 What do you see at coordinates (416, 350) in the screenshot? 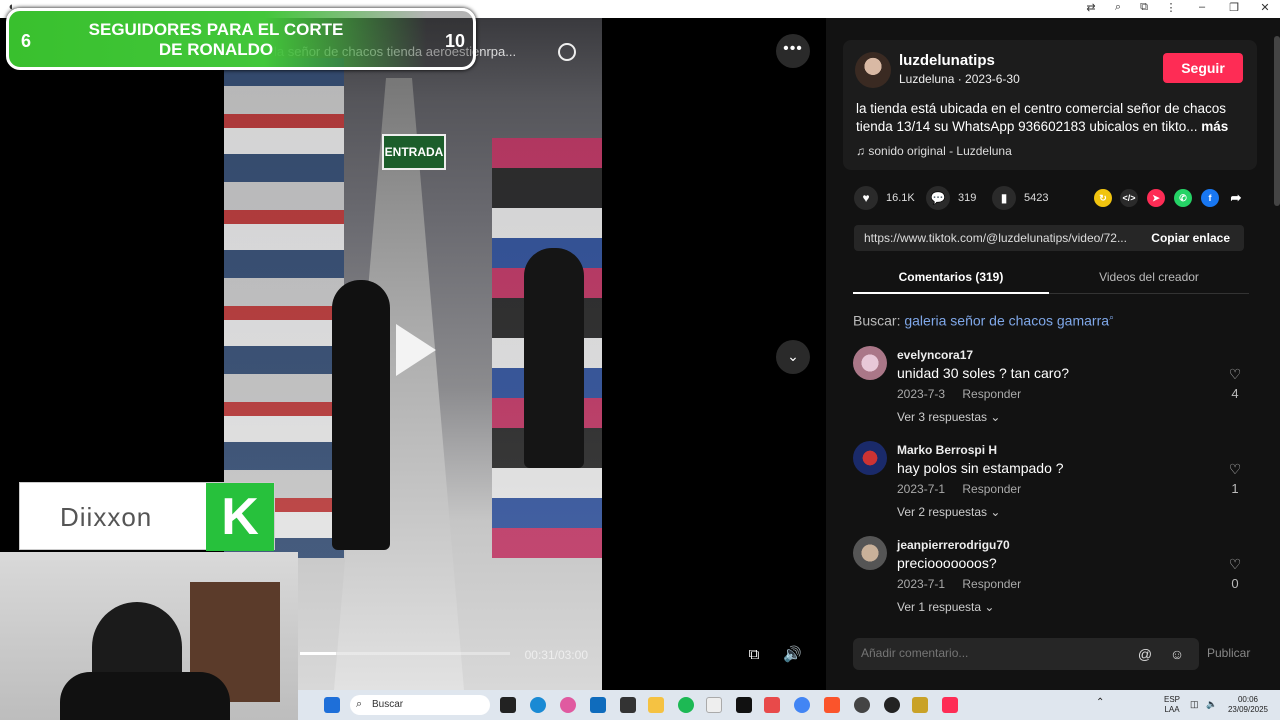
I see `play-icon` at bounding box center [416, 350].